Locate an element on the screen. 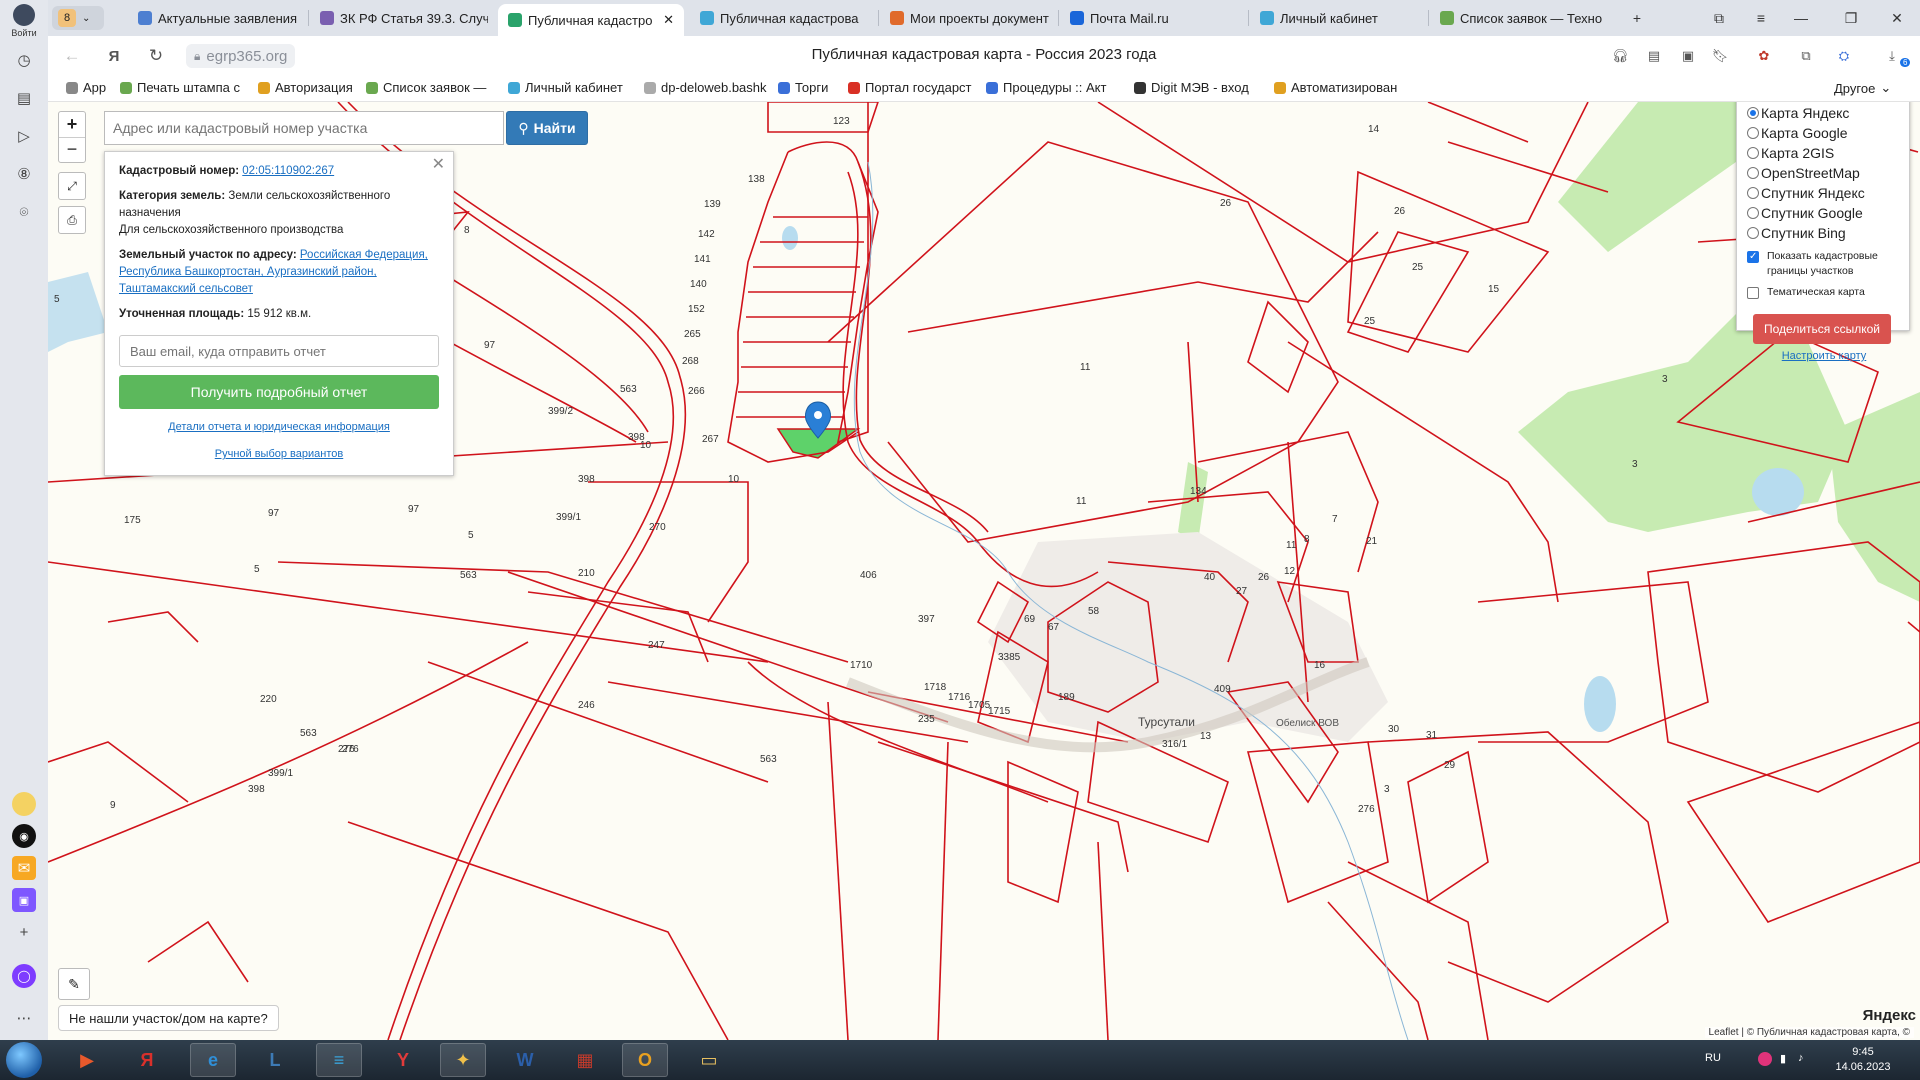 This screenshot has height=1080, width=1920. settings-link: Настроить карту is located at coordinates (1824, 356).